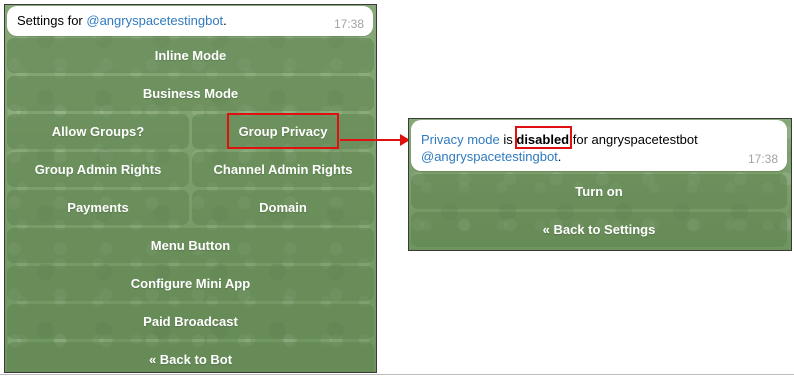  Describe the element at coordinates (98, 169) in the screenshot. I see `group-admin-rights-button: Group Admin Rights` at that location.